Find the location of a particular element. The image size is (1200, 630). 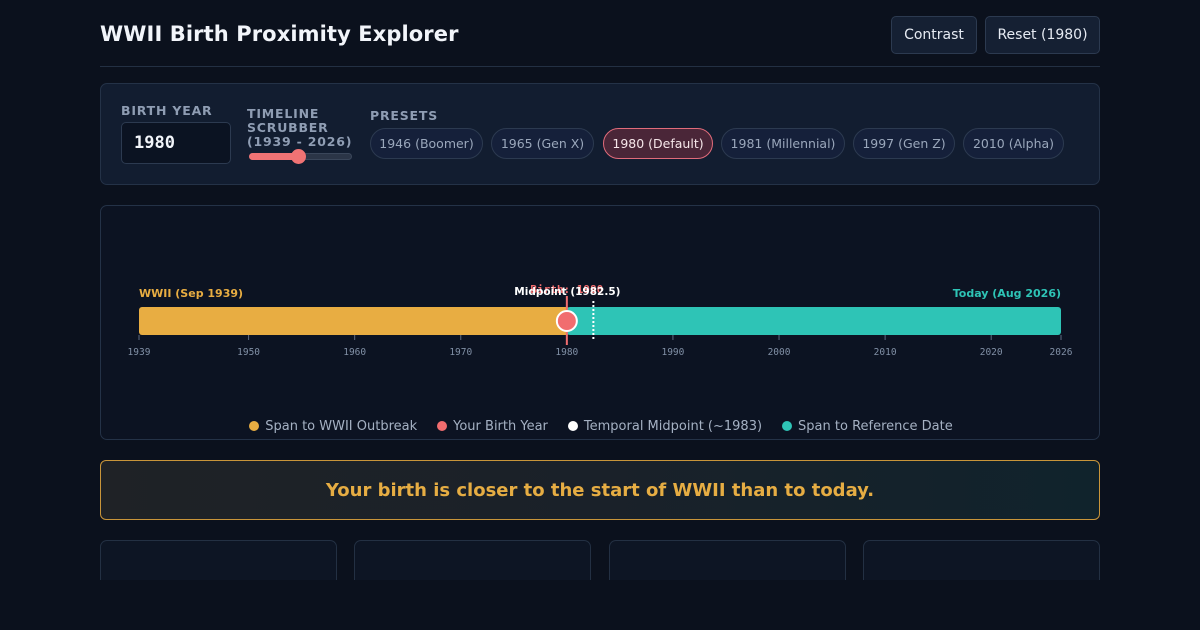

legend-label: Temporal Midpoint (~1983) is located at coordinates (673, 426).